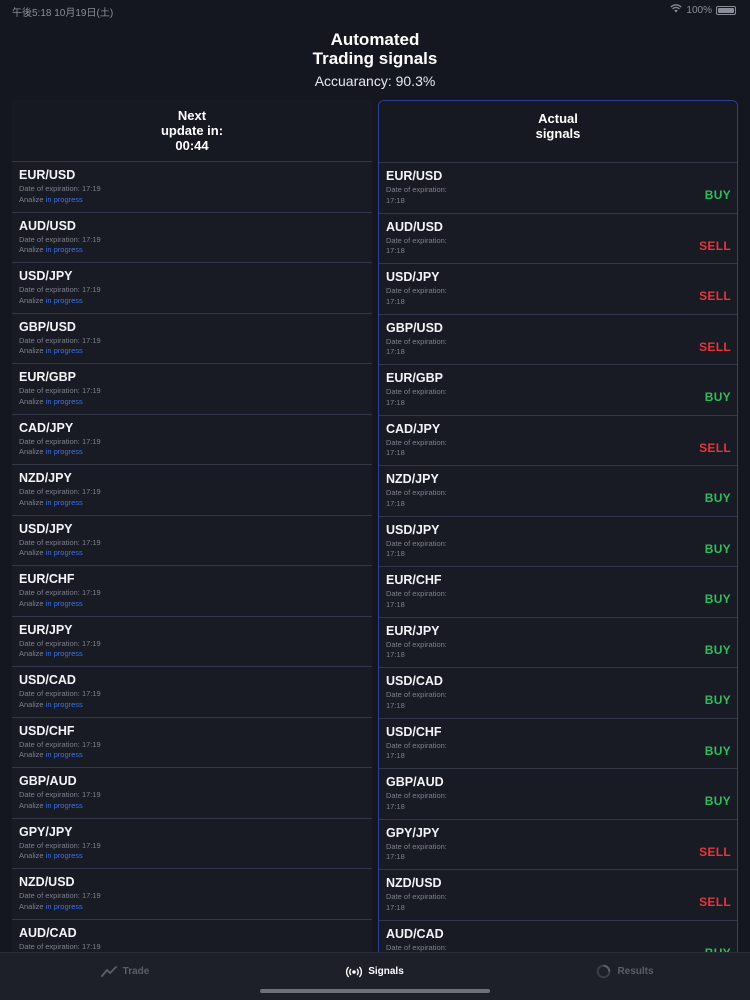 This screenshot has height=1000, width=750. Describe the element at coordinates (414, 681) in the screenshot. I see `currency-pair: USD/CAD` at that location.